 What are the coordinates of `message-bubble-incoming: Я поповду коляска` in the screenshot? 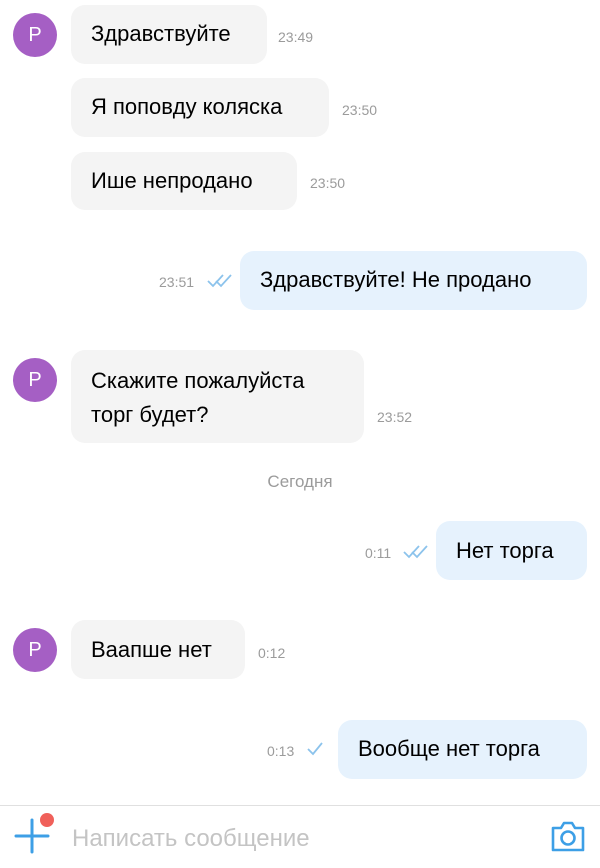 It's located at (200, 107).